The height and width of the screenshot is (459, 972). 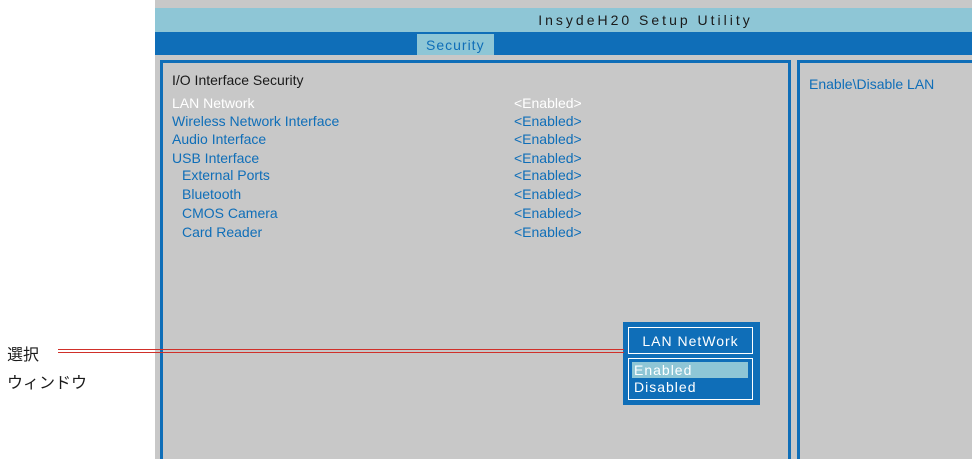 What do you see at coordinates (473, 214) in the screenshot?
I see `setting-row-cmos-camera: CMOS Camera <Enabled>` at bounding box center [473, 214].